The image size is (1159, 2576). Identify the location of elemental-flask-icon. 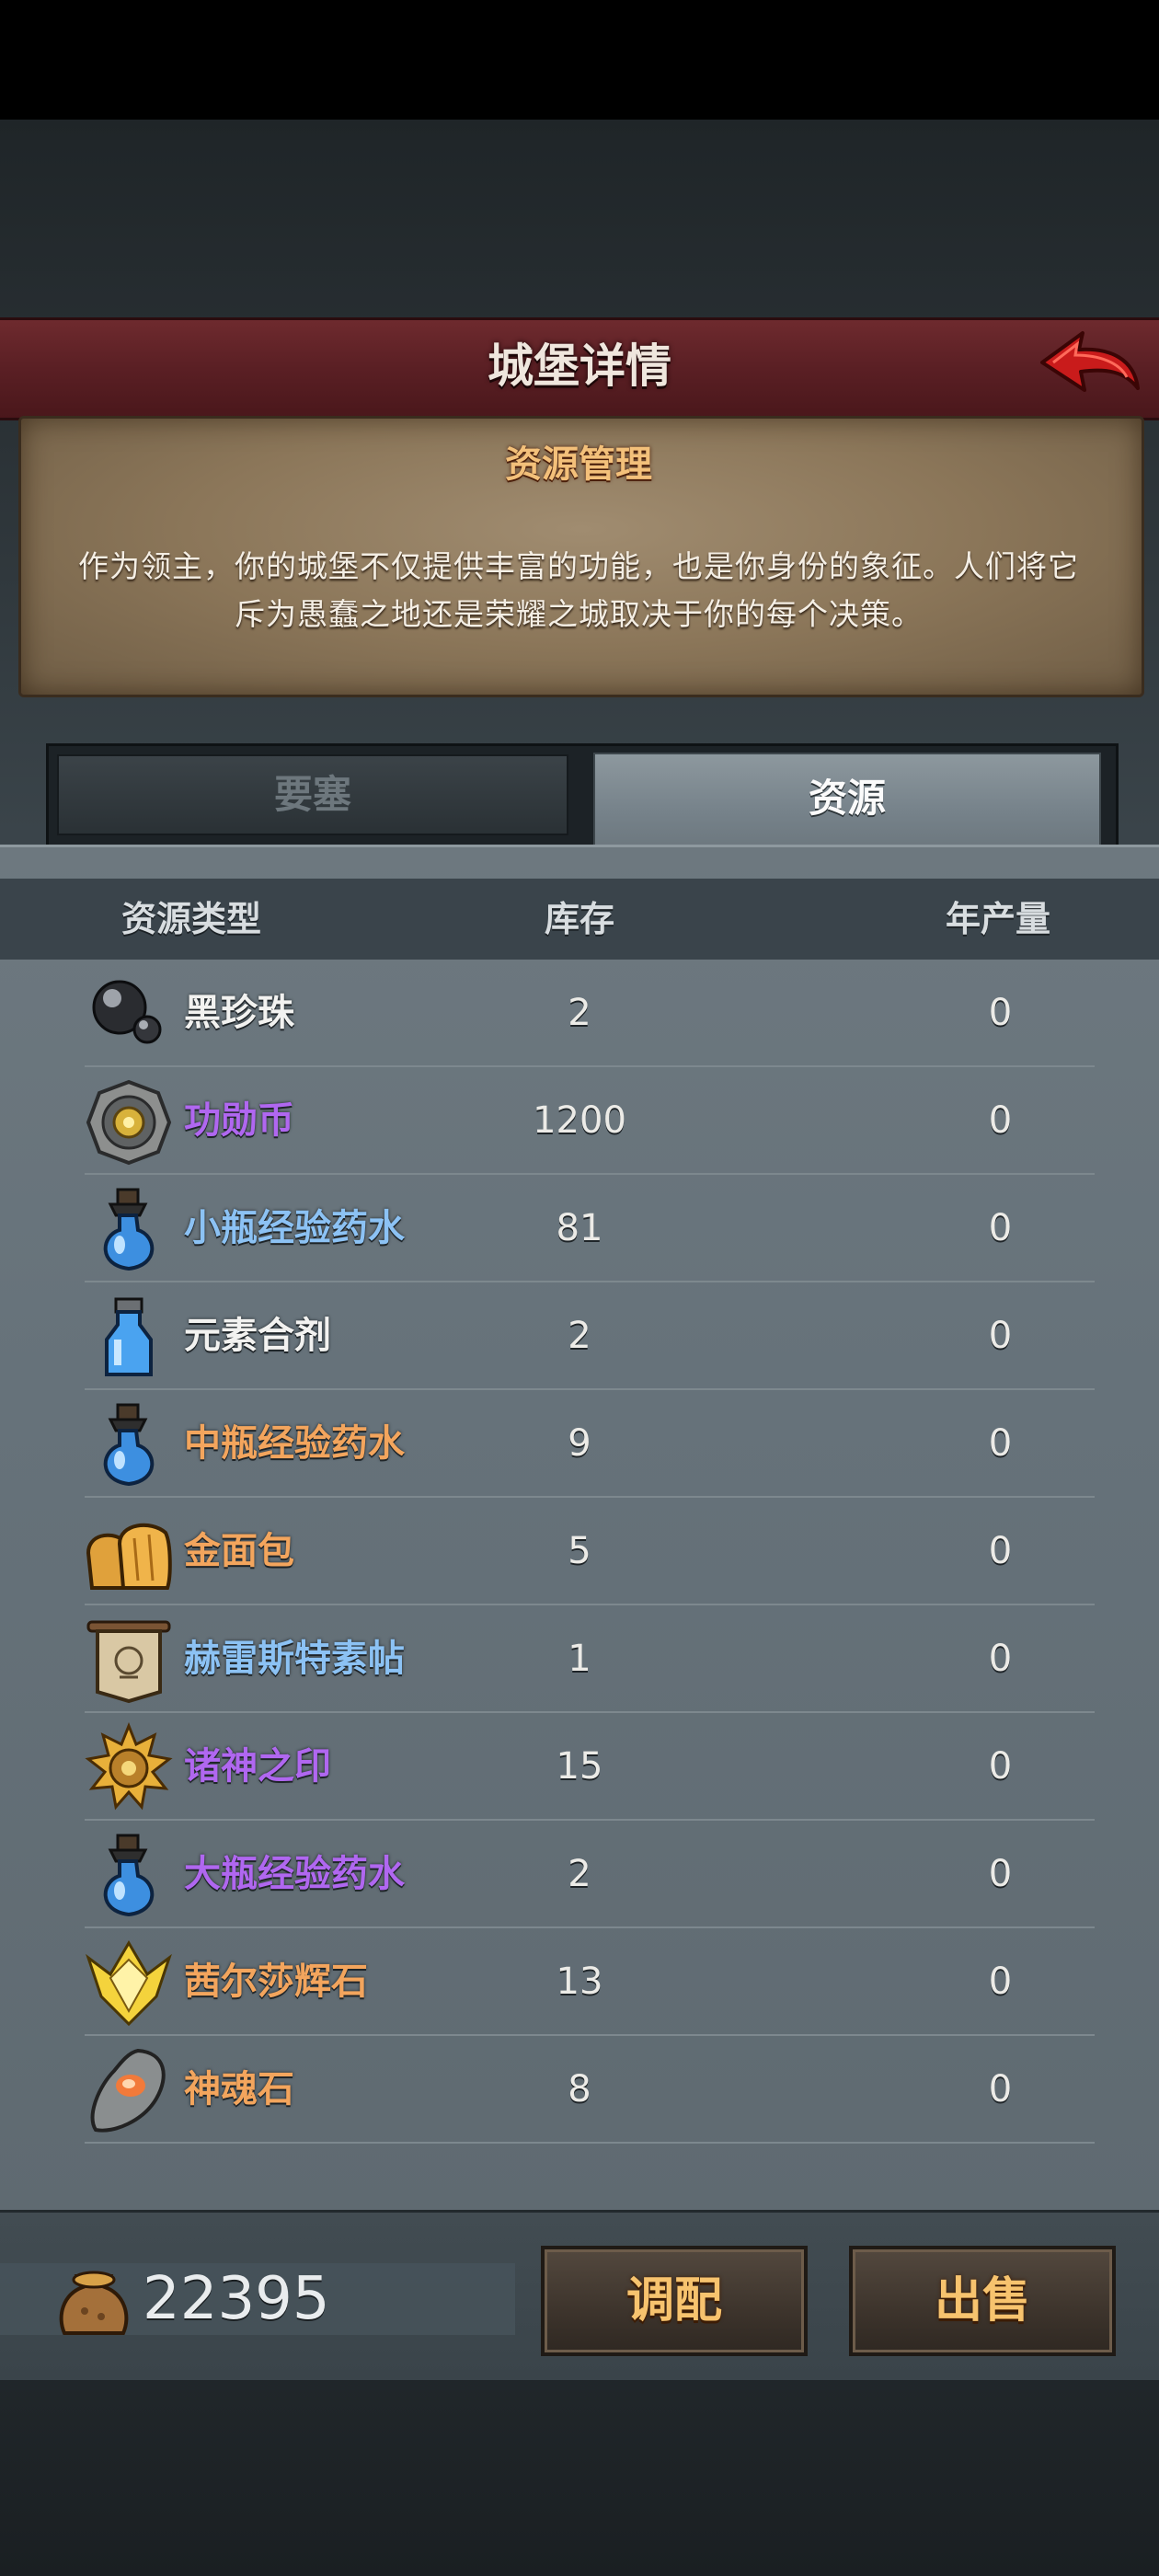
(129, 1338).